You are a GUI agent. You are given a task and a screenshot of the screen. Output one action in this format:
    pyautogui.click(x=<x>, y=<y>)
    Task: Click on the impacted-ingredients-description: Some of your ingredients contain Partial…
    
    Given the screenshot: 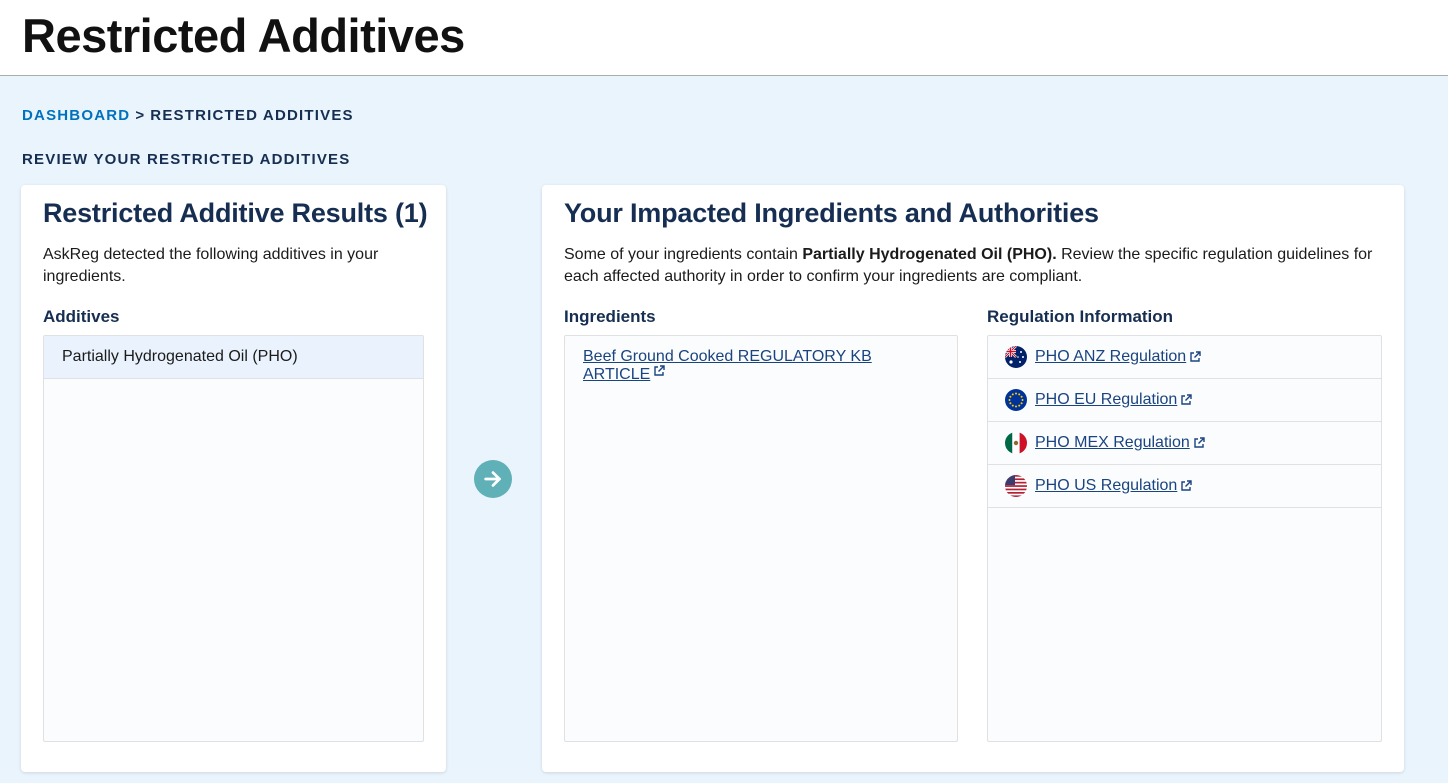 What is the action you would take?
    pyautogui.click(x=976, y=266)
    